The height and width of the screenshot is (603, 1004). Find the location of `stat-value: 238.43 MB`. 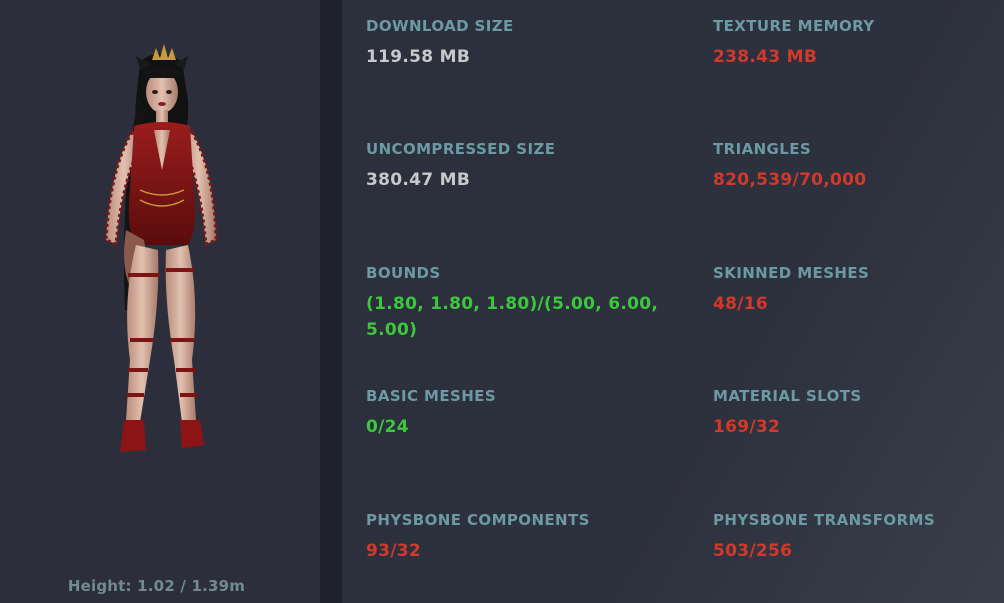

stat-value: 238.43 MB is located at coordinates (765, 57).